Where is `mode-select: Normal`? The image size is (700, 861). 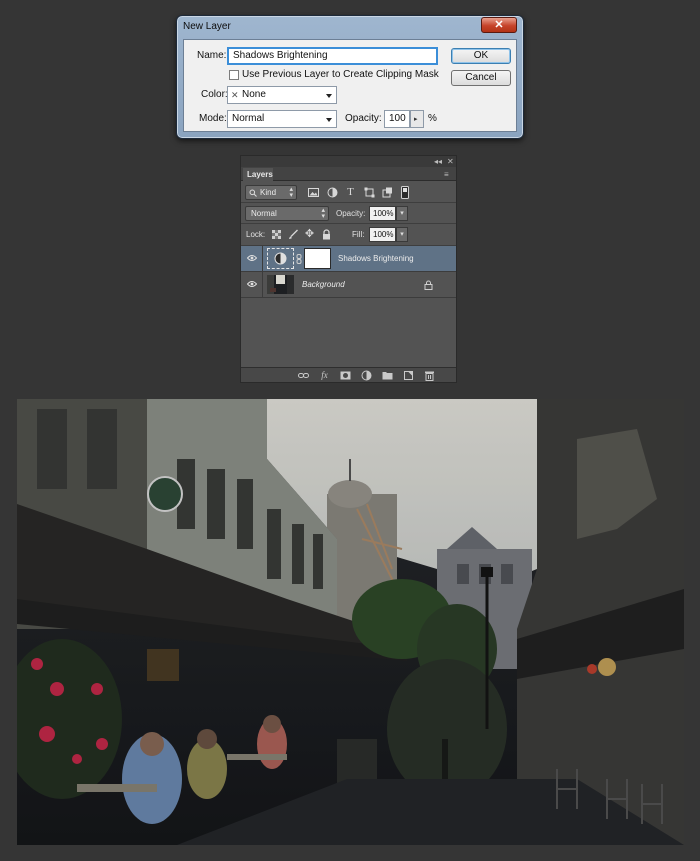
mode-select: Normal is located at coordinates (282, 119).